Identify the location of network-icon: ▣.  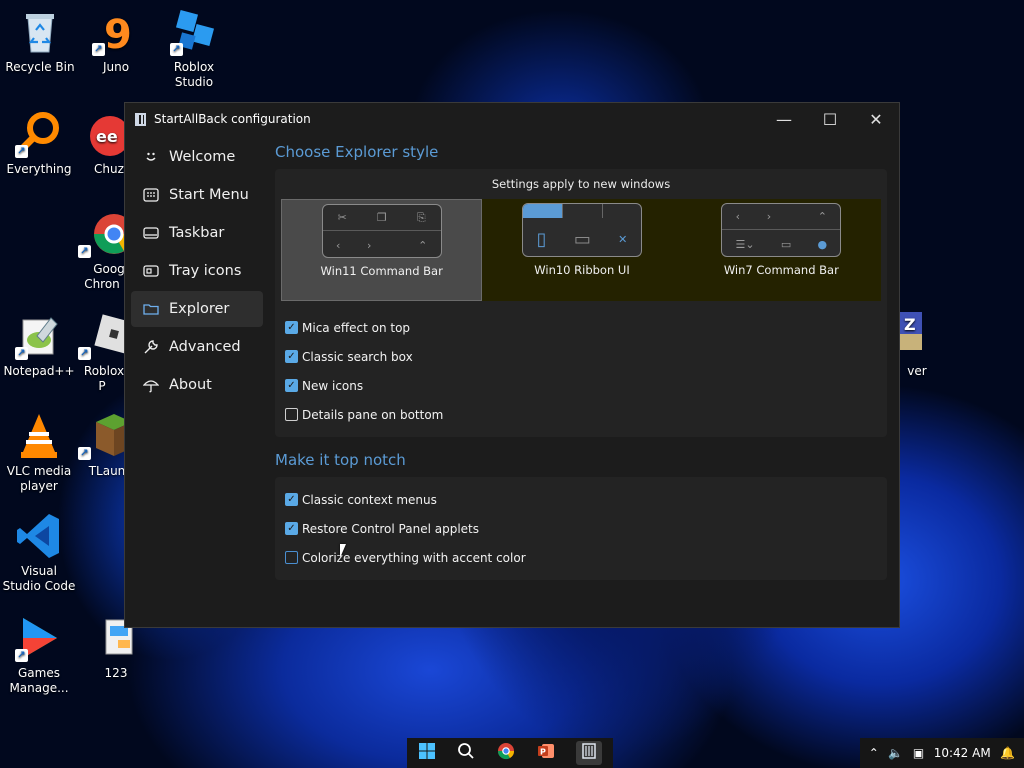
(918, 753).